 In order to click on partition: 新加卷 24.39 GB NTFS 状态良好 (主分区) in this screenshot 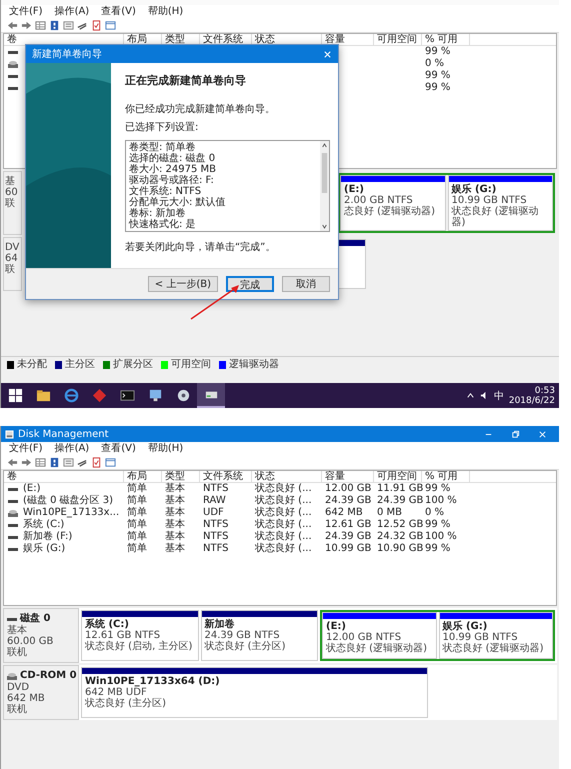, I will do `click(259, 635)`.